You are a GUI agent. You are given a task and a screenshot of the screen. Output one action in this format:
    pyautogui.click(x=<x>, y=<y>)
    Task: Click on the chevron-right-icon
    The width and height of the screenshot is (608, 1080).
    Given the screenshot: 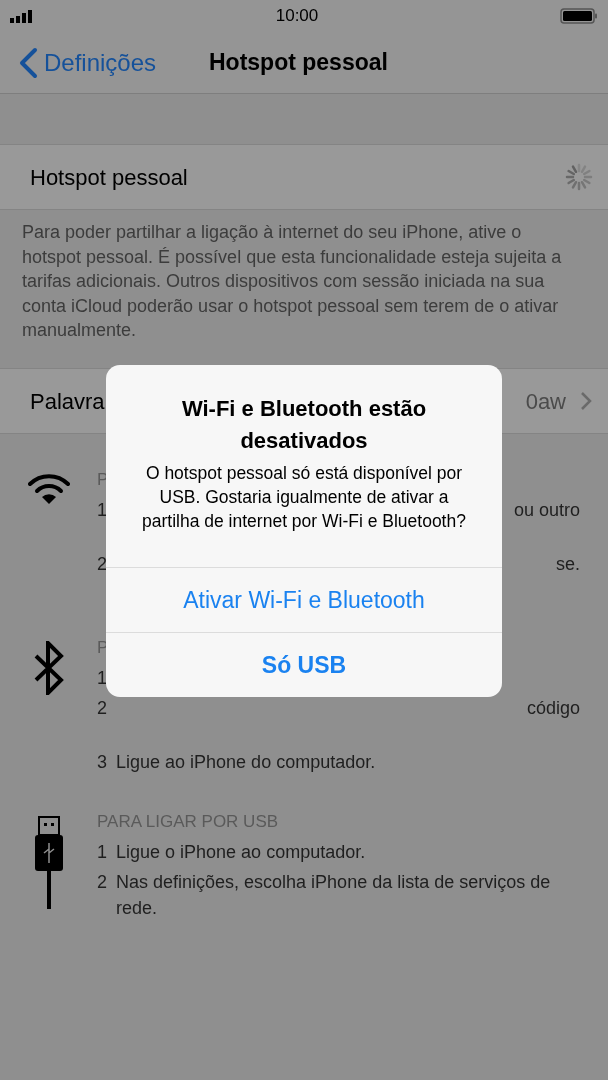 What is the action you would take?
    pyautogui.click(x=586, y=401)
    